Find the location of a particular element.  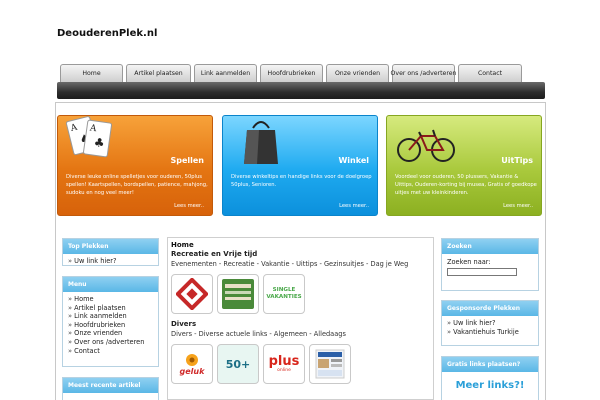

panel-title: Gesponsorde Plekken is located at coordinates (490, 308).